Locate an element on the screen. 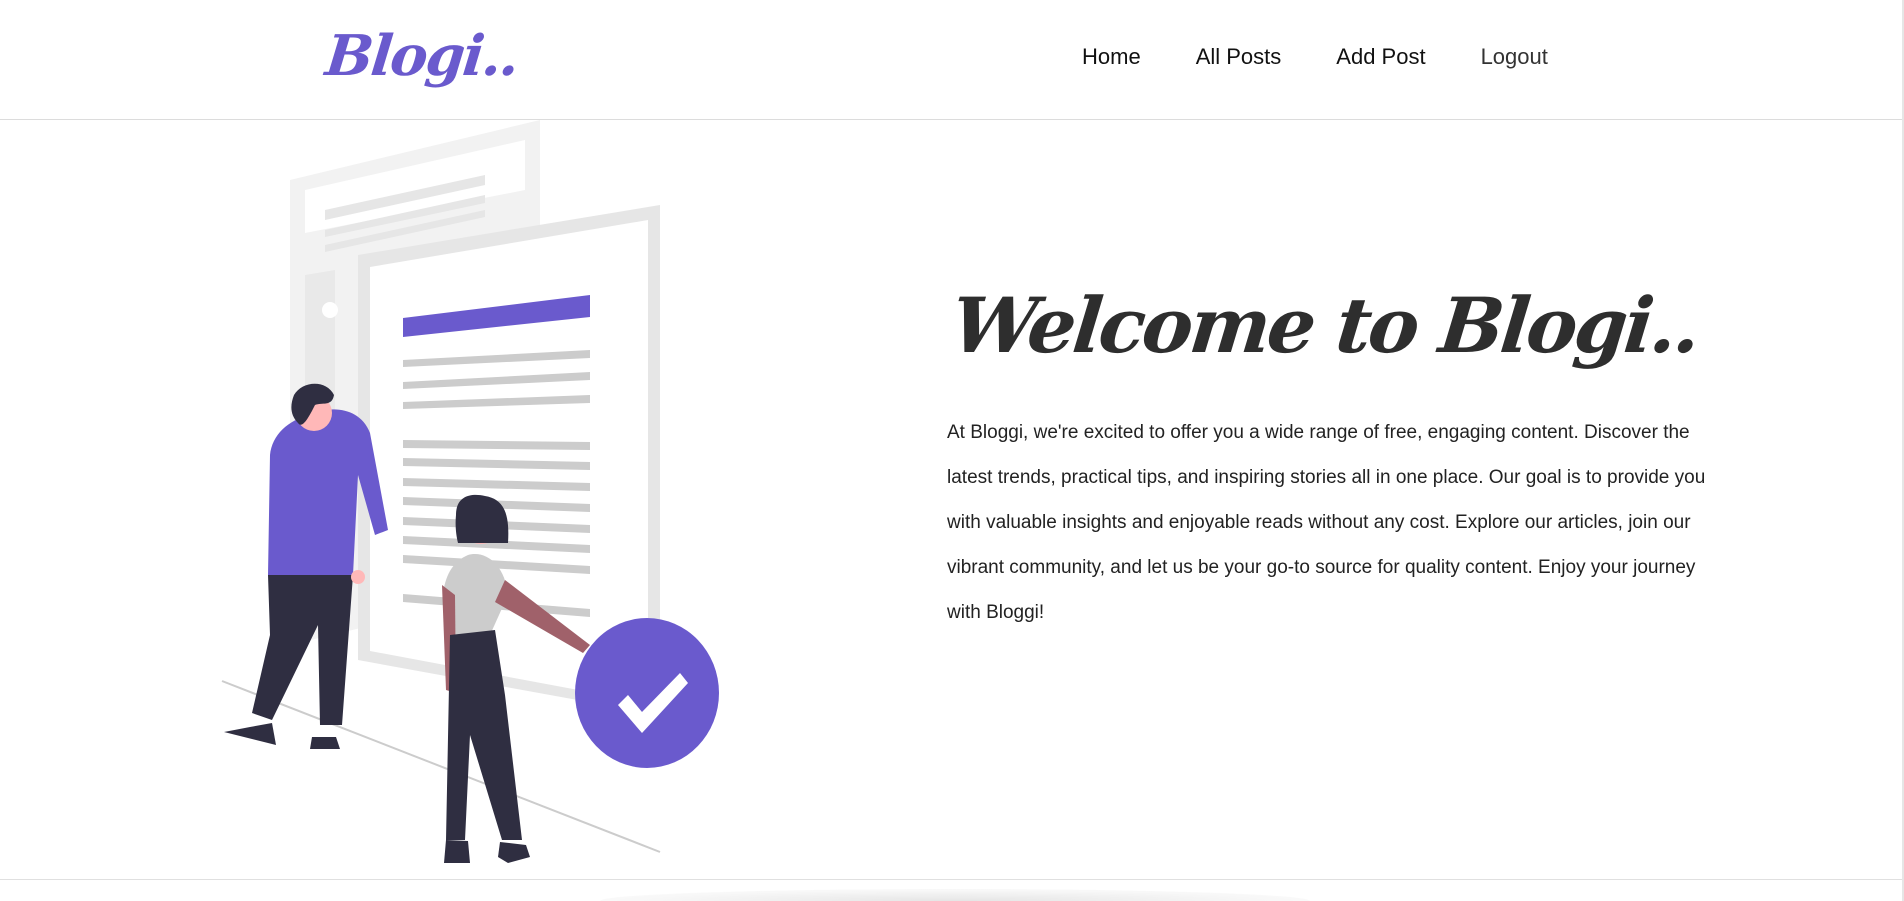 The height and width of the screenshot is (901, 1904). nav-logout-link: Logout is located at coordinates (1514, 57).